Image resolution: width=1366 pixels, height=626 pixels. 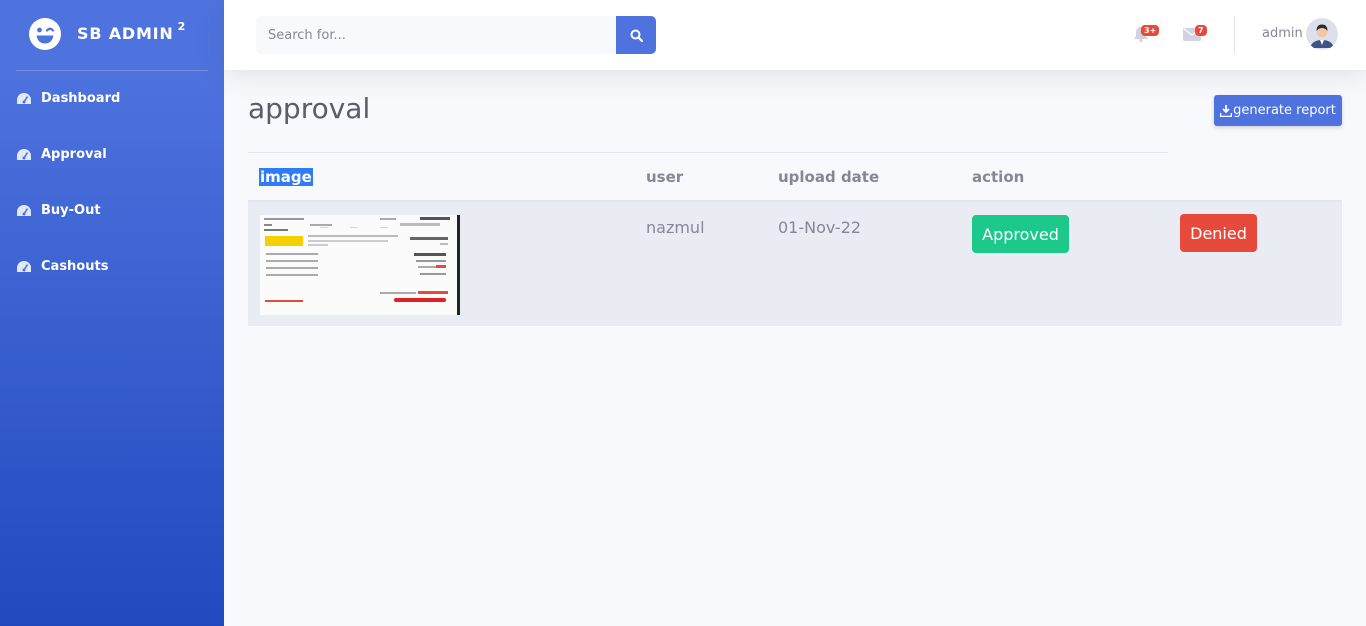 I want to click on sidebar-divider, so click(x=112, y=70).